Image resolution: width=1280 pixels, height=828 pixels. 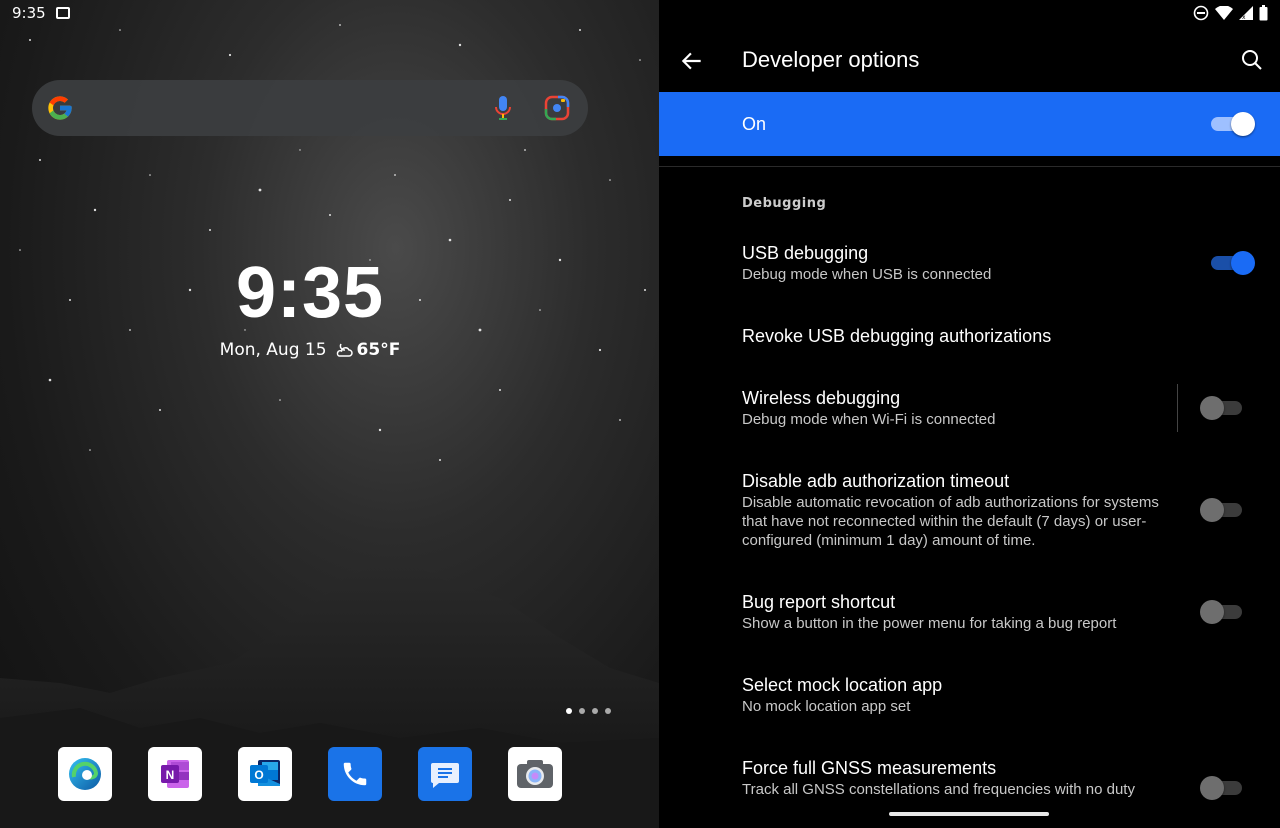 What do you see at coordinates (867, 274) in the screenshot?
I see `pref-summary: Debug mode when USB is connected` at bounding box center [867, 274].